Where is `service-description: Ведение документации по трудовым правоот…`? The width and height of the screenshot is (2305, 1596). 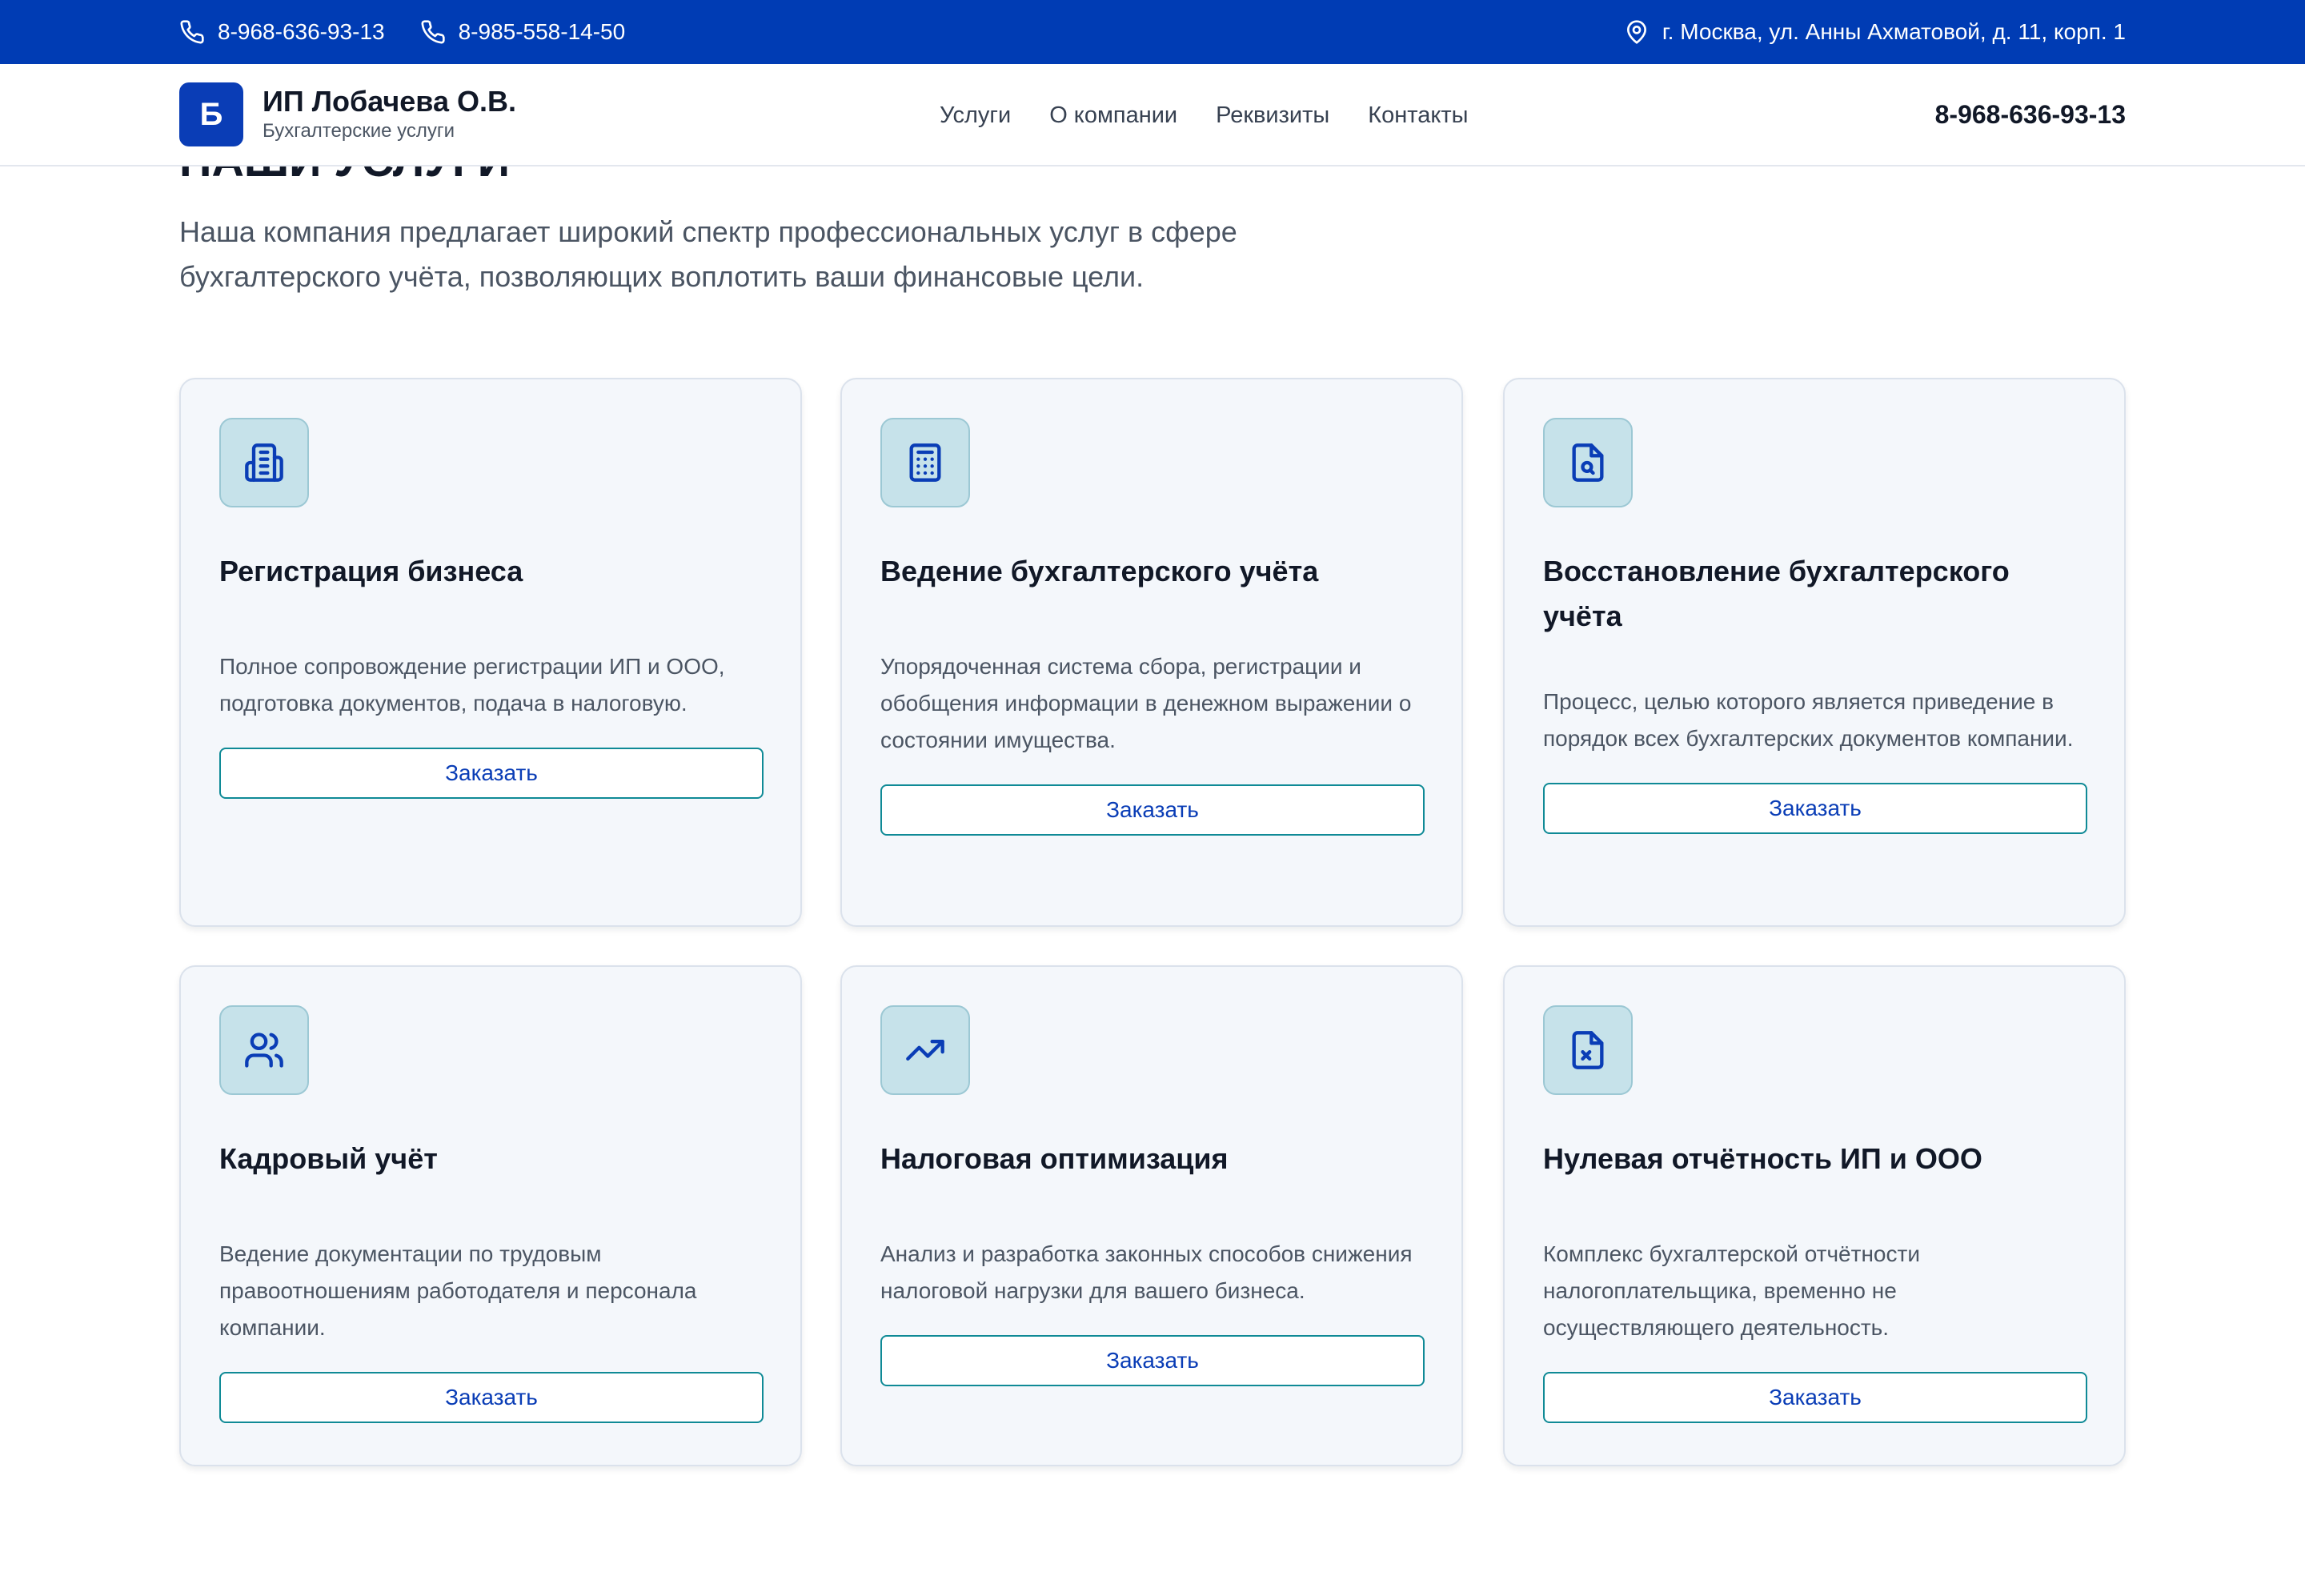 service-description: Ведение документации по трудовым правоот… is located at coordinates (458, 1290).